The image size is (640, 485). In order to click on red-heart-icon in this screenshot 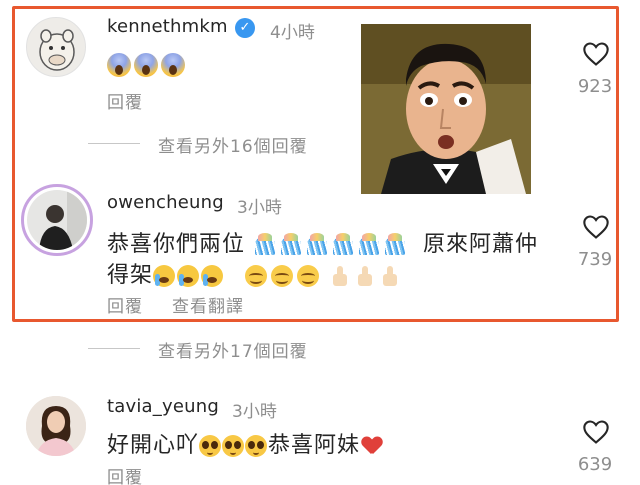, I will do `click(372, 446)`.